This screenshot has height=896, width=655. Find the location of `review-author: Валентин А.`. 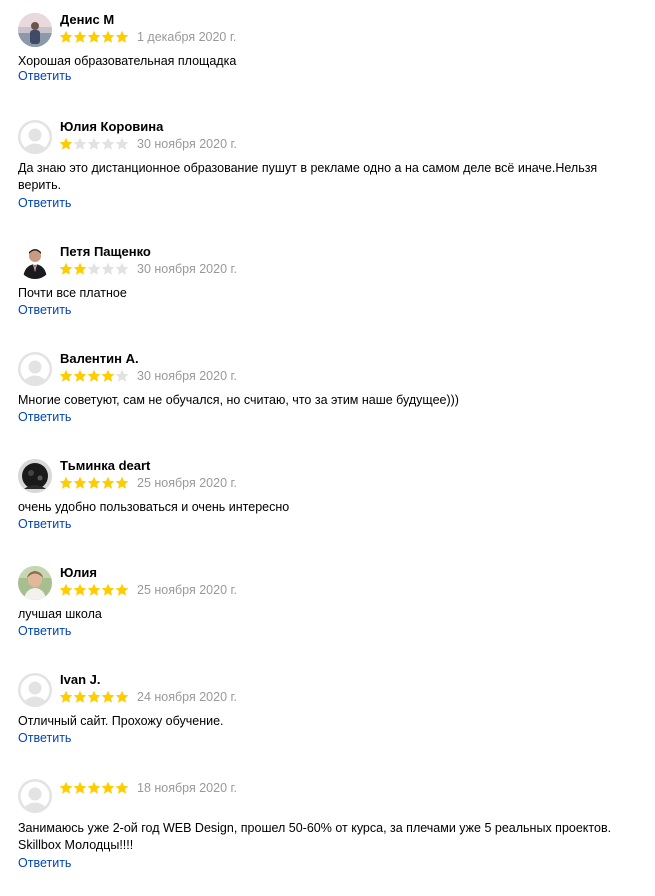

review-author: Валентин А. is located at coordinates (99, 359).